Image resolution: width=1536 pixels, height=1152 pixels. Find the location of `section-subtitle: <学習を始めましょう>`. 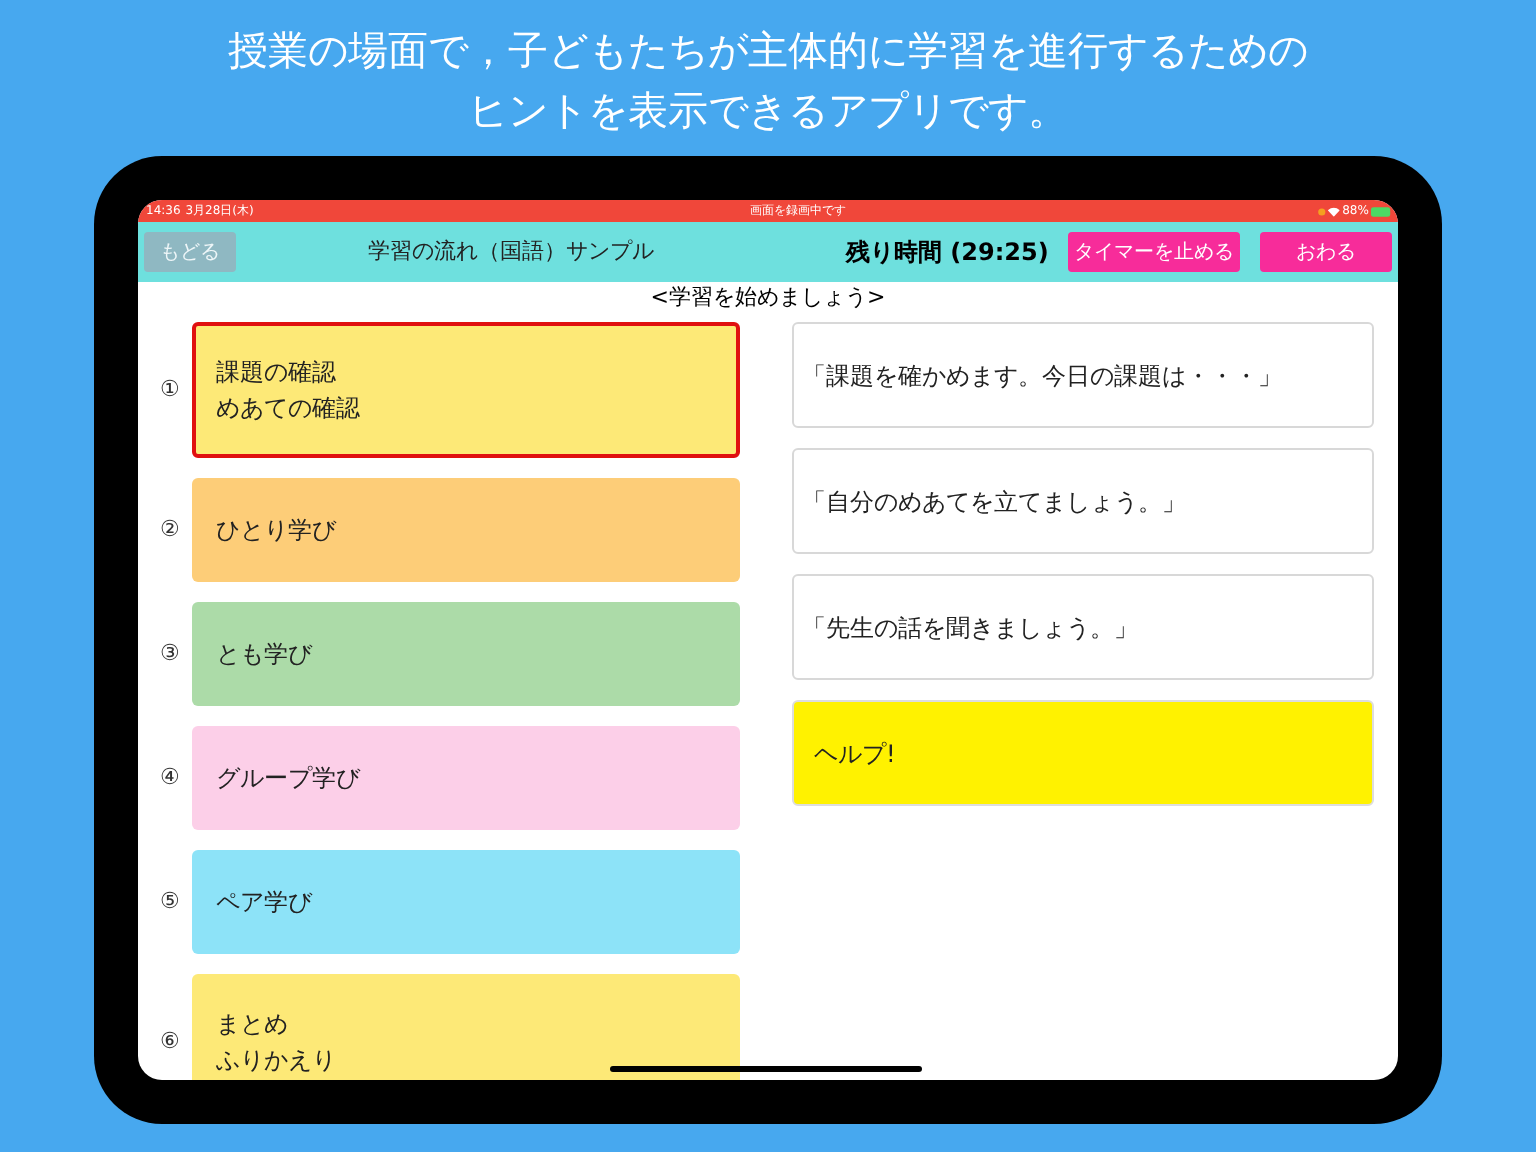

section-subtitle: <学習を始めましょう> is located at coordinates (768, 298).